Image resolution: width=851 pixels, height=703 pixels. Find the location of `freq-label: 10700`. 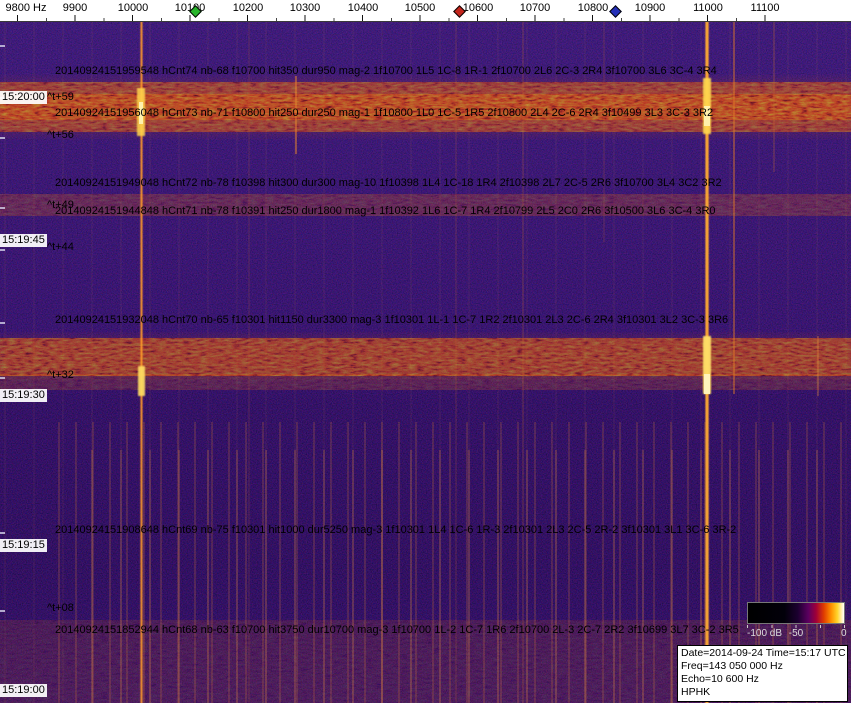

freq-label: 10700 is located at coordinates (535, 8).